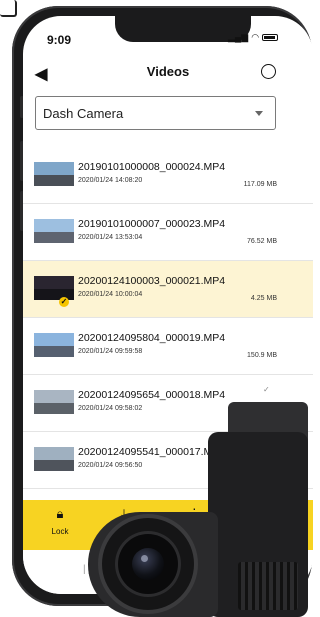 Image resolution: width=320 pixels, height=617 pixels. I want to click on check-icon: ✓, so click(266, 389).